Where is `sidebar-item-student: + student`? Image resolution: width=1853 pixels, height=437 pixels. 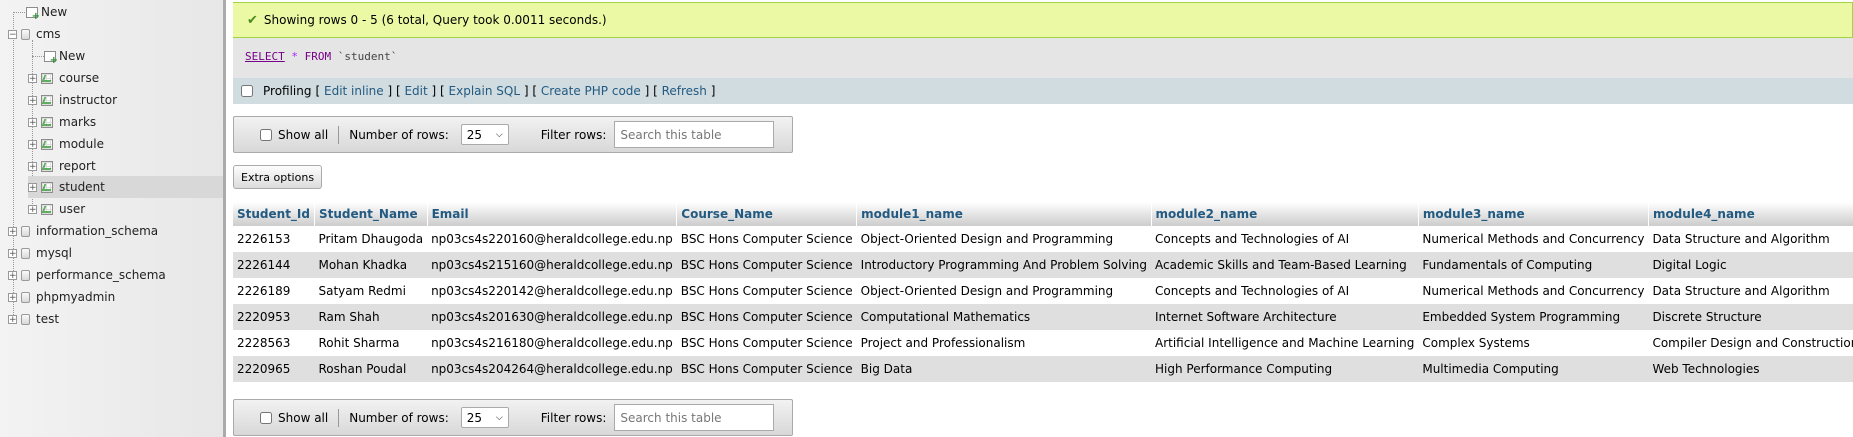
sidebar-item-student: + student is located at coordinates (125, 187).